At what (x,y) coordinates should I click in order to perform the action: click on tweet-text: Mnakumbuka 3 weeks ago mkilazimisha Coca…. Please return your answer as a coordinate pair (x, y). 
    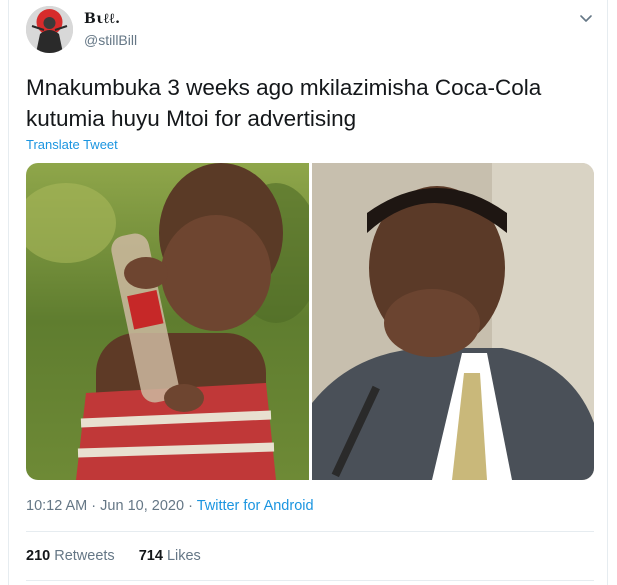
    Looking at the image, I should click on (284, 103).